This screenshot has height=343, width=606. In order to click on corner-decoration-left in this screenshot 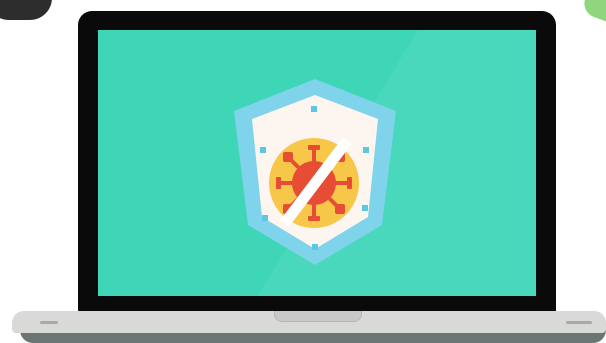, I will do `click(26, 10)`.